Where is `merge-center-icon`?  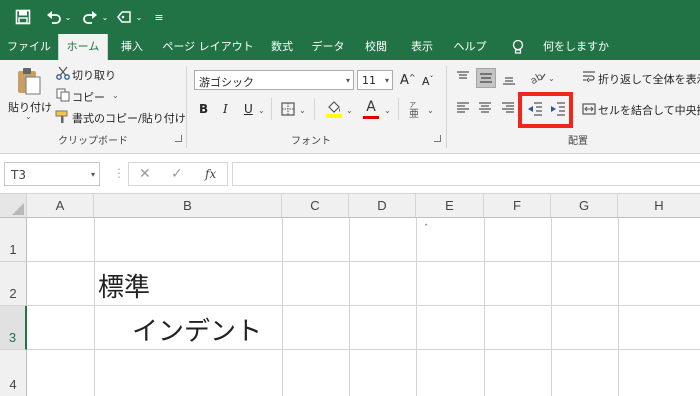
merge-center-icon is located at coordinates (589, 109).